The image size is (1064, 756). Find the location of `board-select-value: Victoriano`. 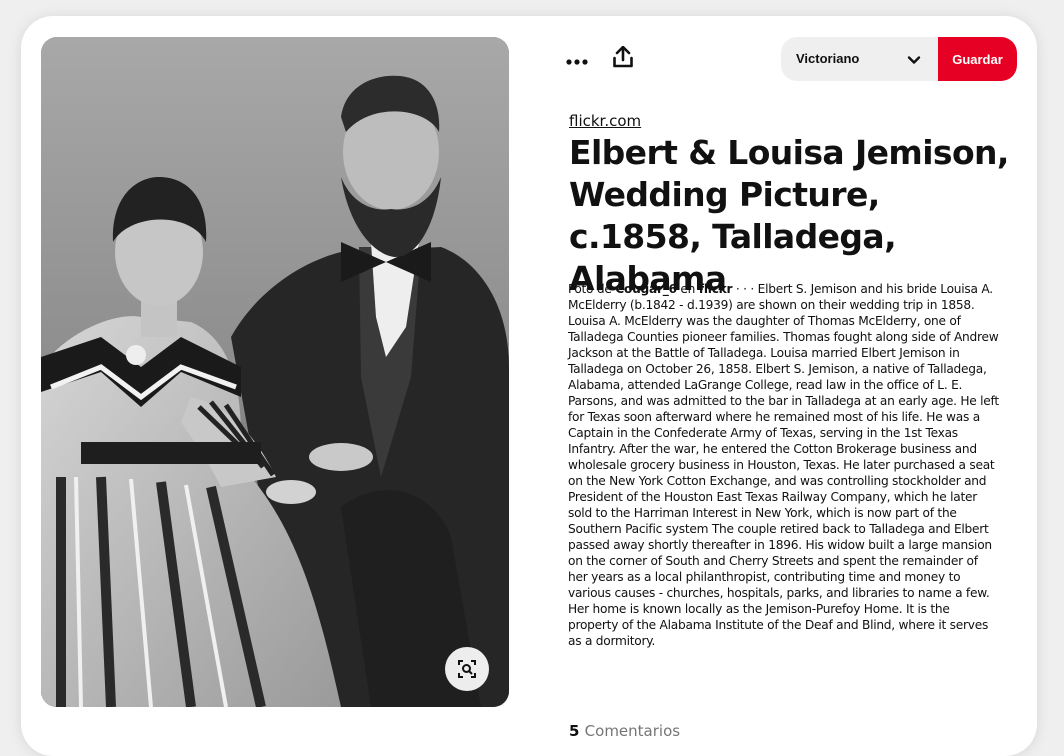

board-select-value: Victoriano is located at coordinates (828, 58).